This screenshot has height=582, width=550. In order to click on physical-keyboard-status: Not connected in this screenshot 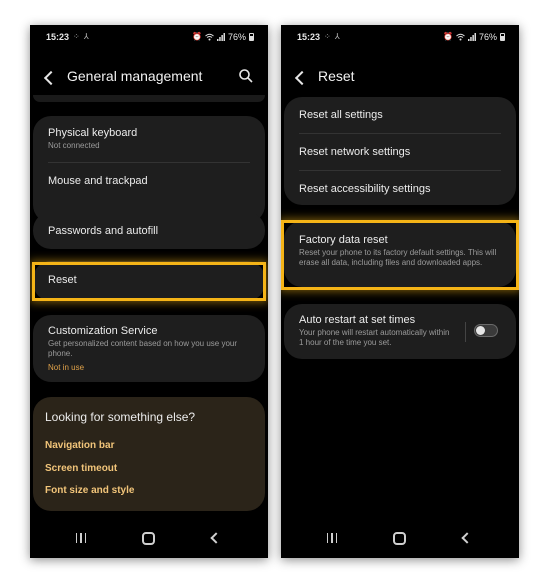, I will do `click(74, 145)`.